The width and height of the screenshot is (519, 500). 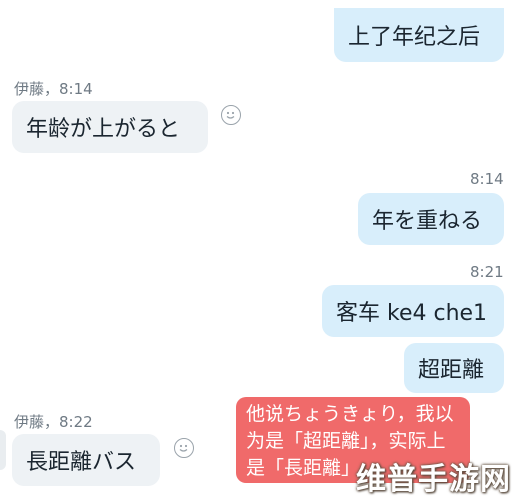 I want to click on message-text: 長距離バス, so click(x=81, y=462).